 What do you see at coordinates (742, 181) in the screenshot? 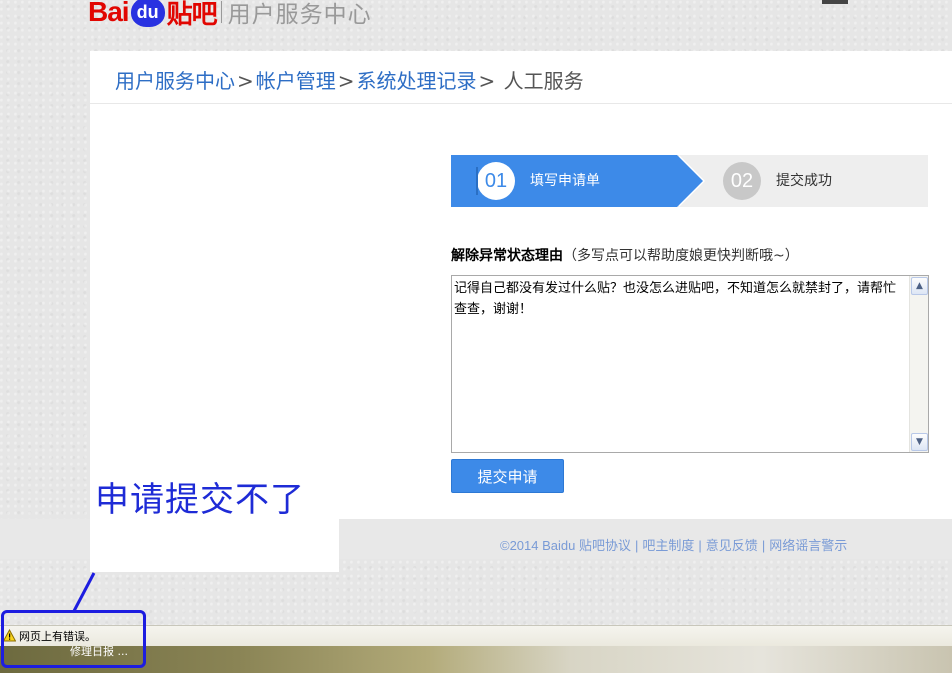
I see `step-2-number: 02` at bounding box center [742, 181].